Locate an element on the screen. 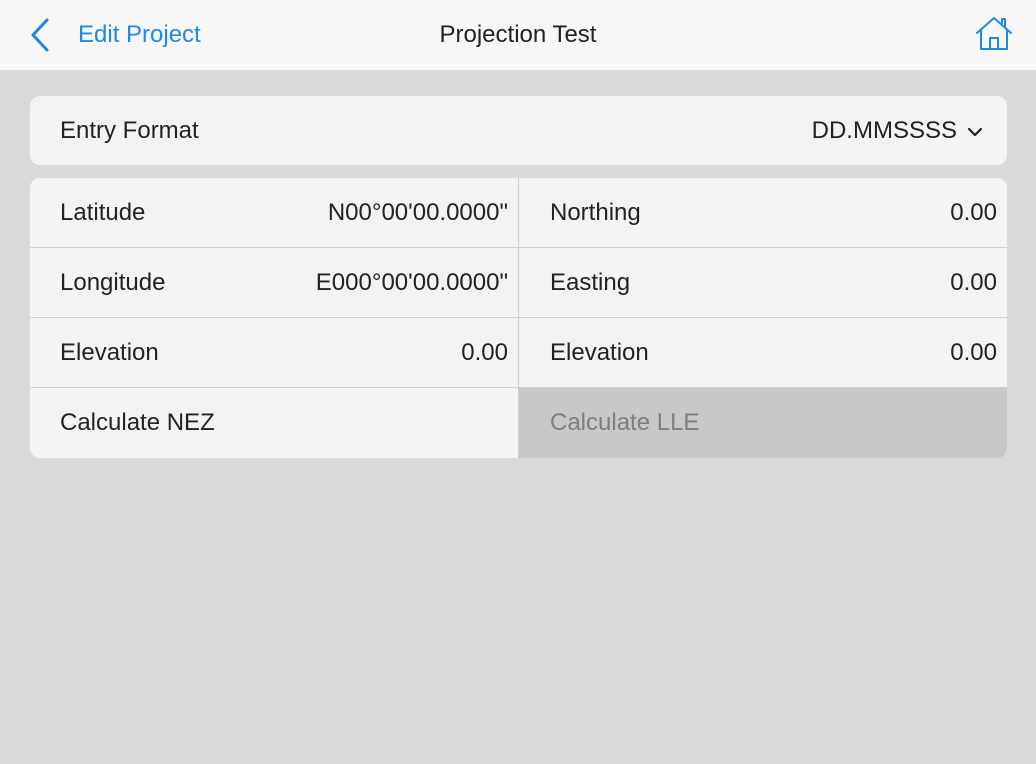  grid-elevation-row: Elevation 0.00 is located at coordinates (763, 353).